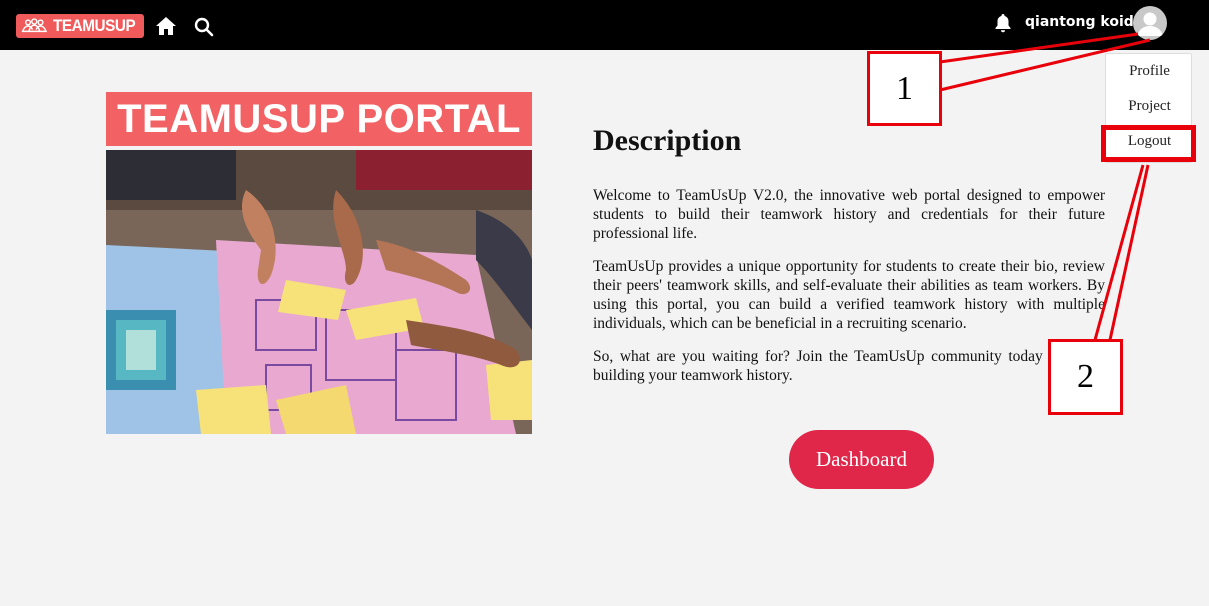  What do you see at coordinates (904, 88) in the screenshot?
I see `annotation-callout-1: 1` at bounding box center [904, 88].